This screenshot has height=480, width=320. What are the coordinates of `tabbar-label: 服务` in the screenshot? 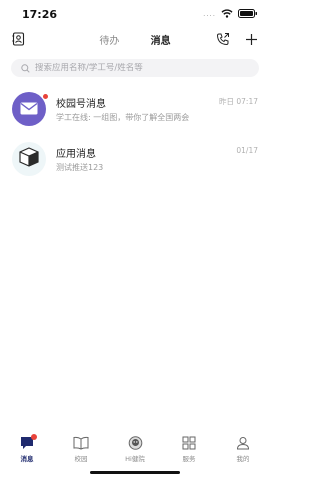 It's located at (189, 459).